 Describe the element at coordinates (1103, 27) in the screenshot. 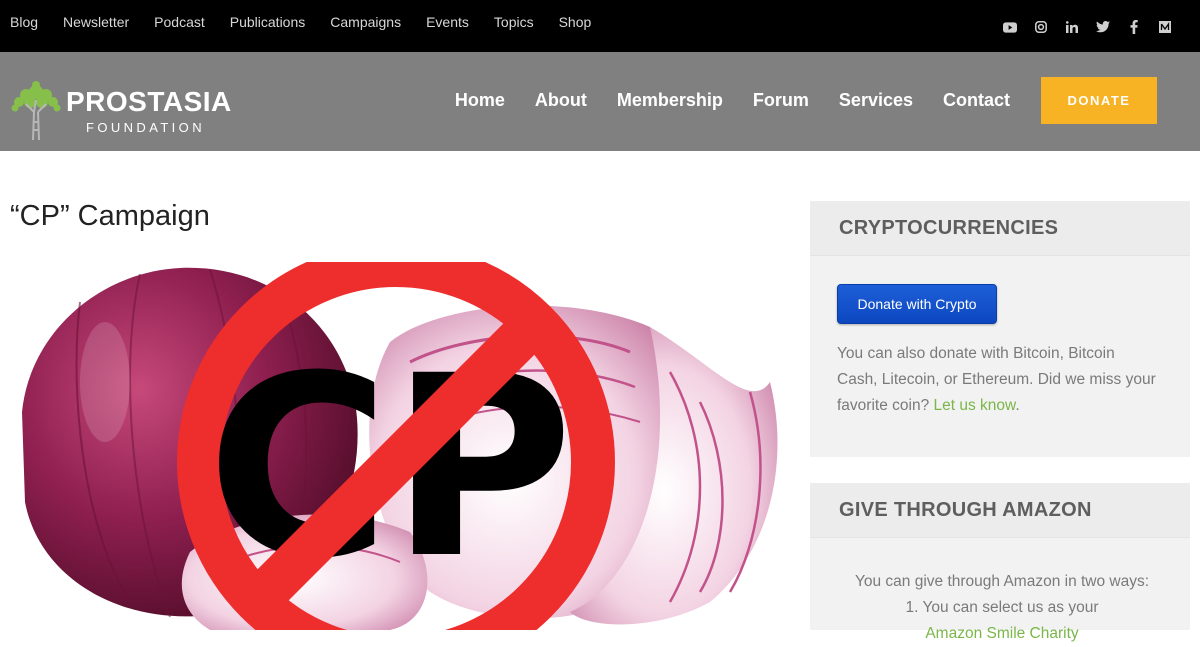

I see `twitter-icon` at that location.